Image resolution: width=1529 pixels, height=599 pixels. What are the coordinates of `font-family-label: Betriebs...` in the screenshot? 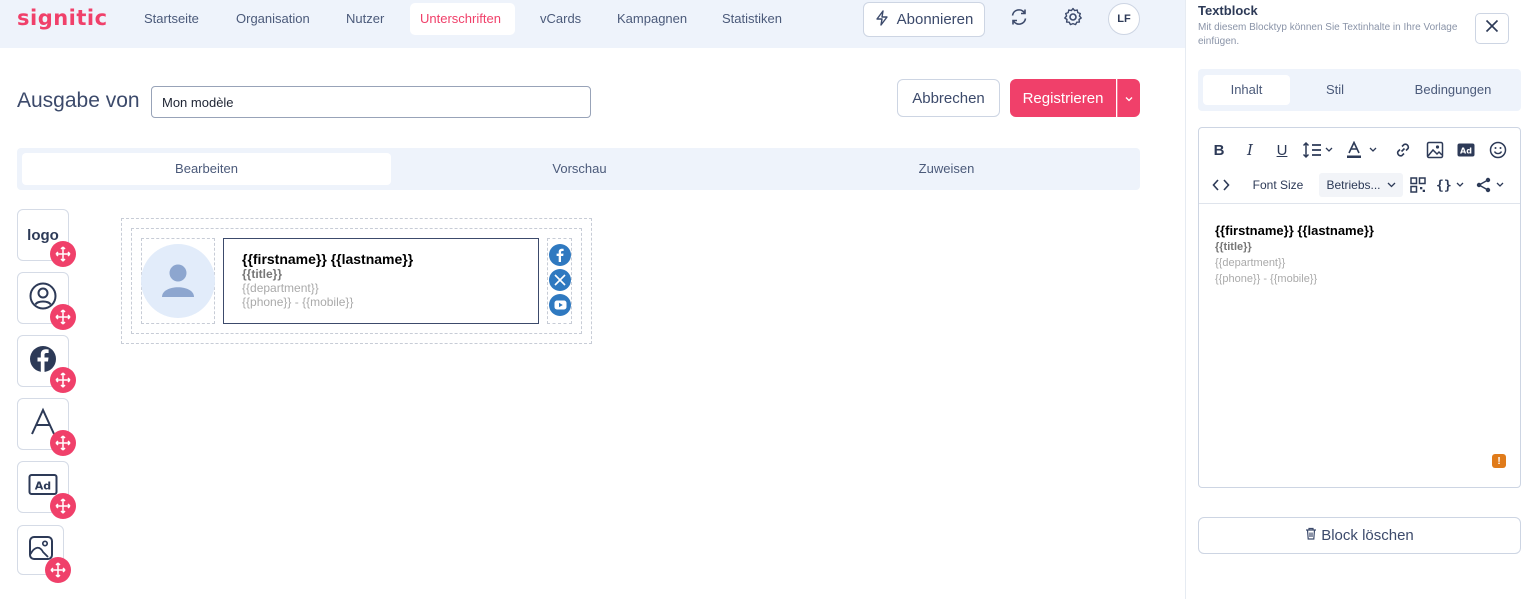 It's located at (1353, 185).